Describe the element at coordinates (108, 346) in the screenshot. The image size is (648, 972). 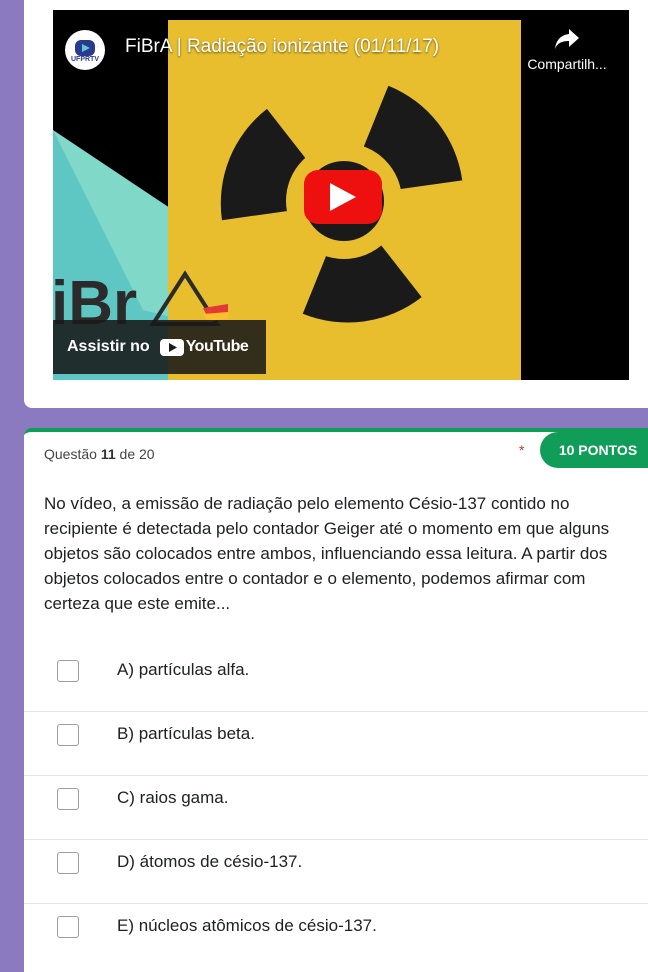
I see `watch-on-label: Assistir no` at that location.